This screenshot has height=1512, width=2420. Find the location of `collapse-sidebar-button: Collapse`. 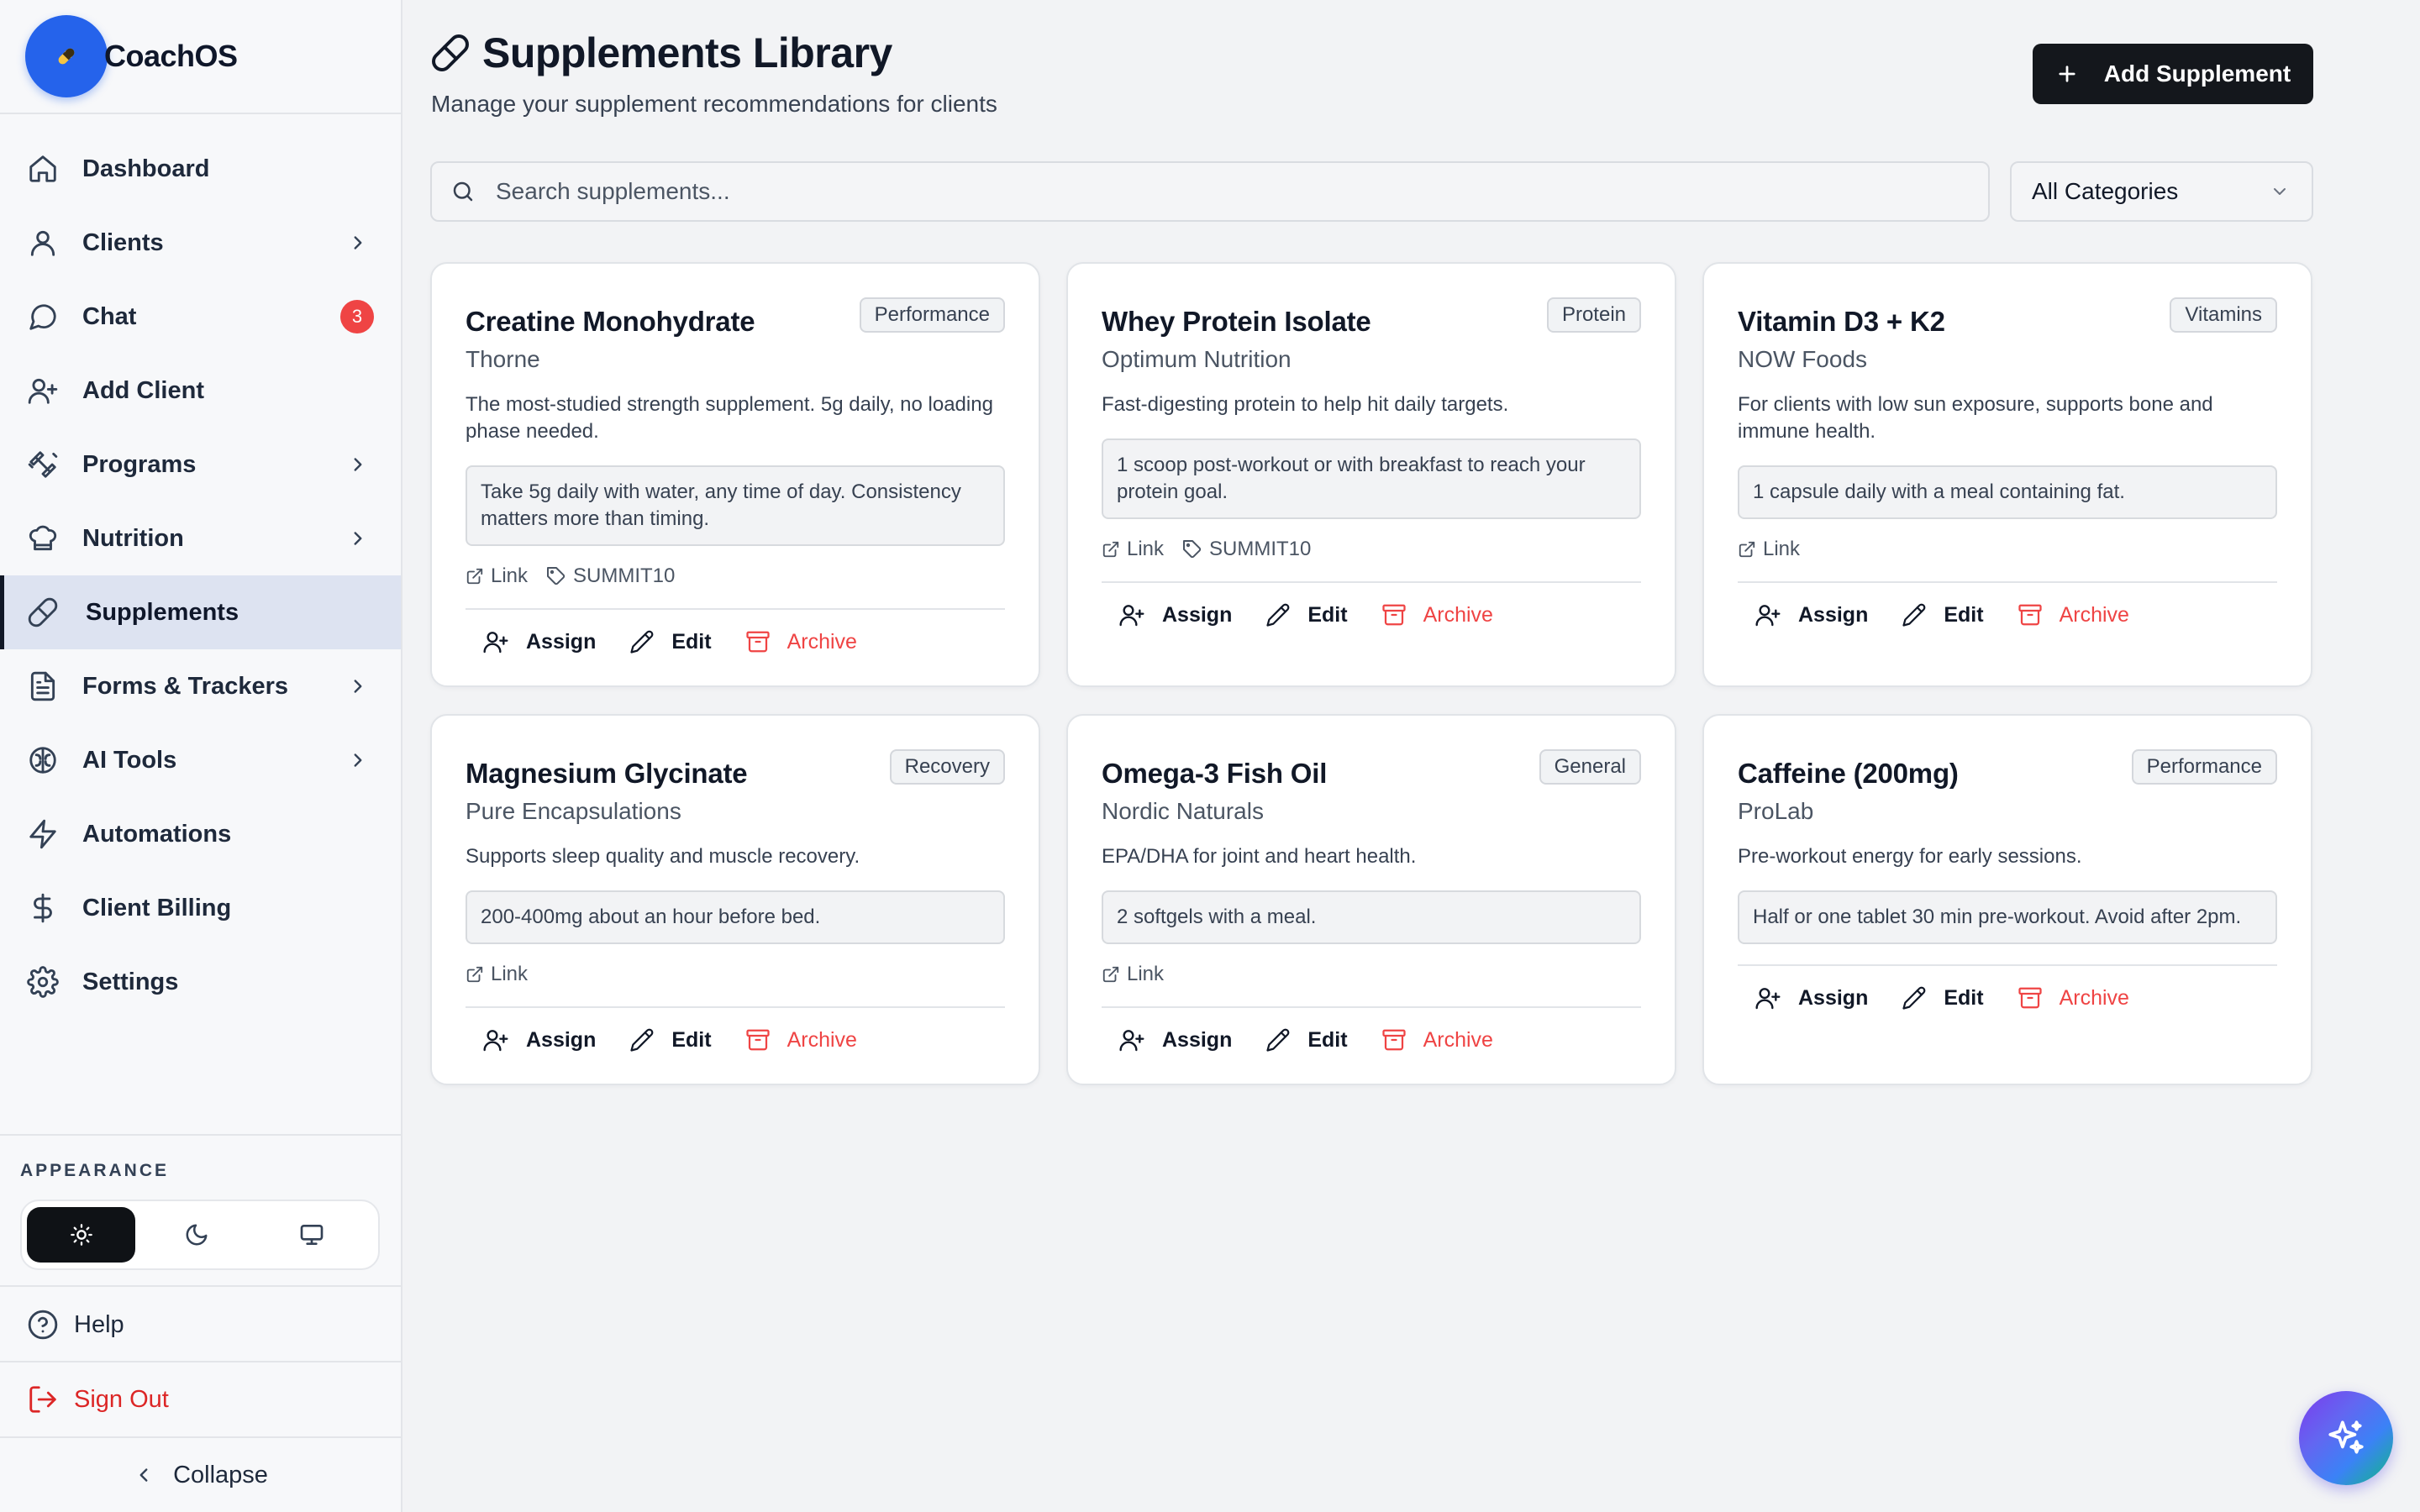

collapse-sidebar-button: Collapse is located at coordinates (200, 1474).